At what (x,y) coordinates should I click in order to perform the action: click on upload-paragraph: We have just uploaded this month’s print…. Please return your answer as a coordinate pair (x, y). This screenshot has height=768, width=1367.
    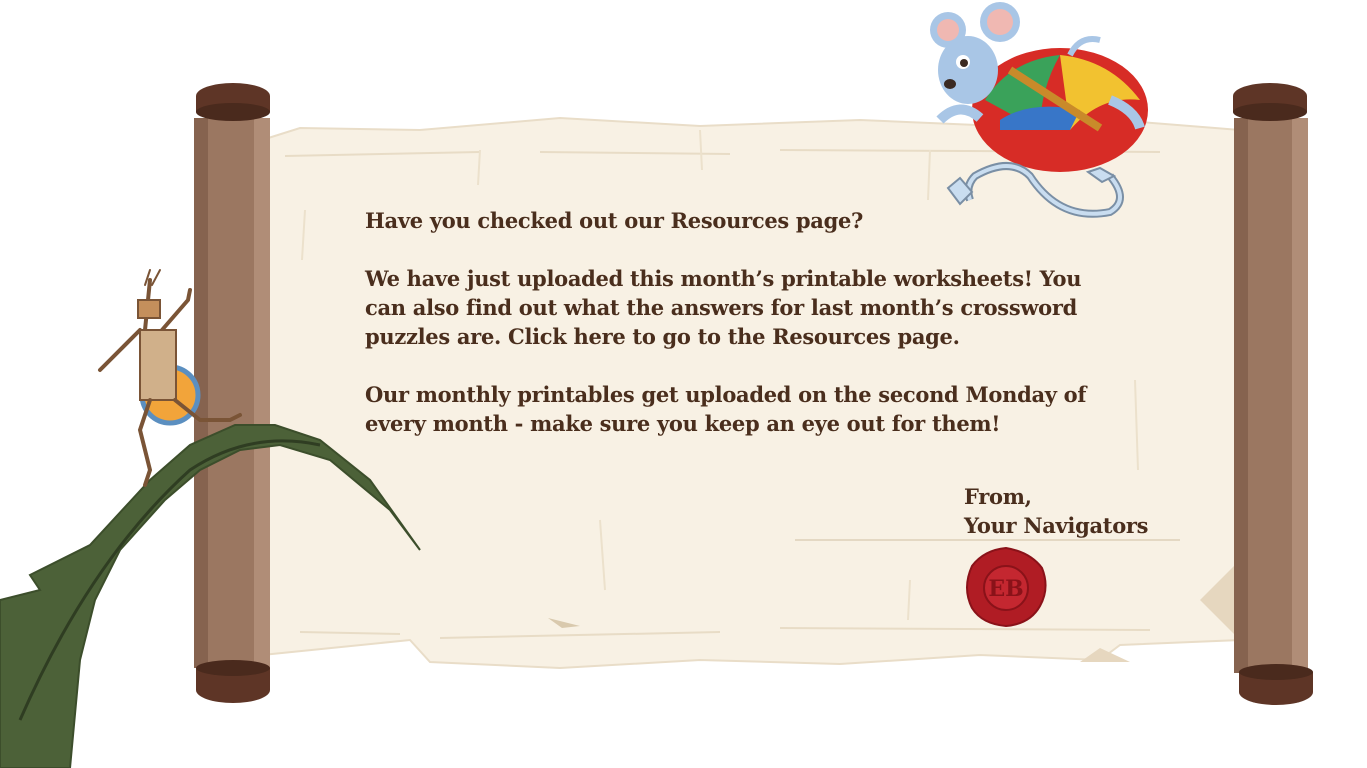
    Looking at the image, I should click on (745, 307).